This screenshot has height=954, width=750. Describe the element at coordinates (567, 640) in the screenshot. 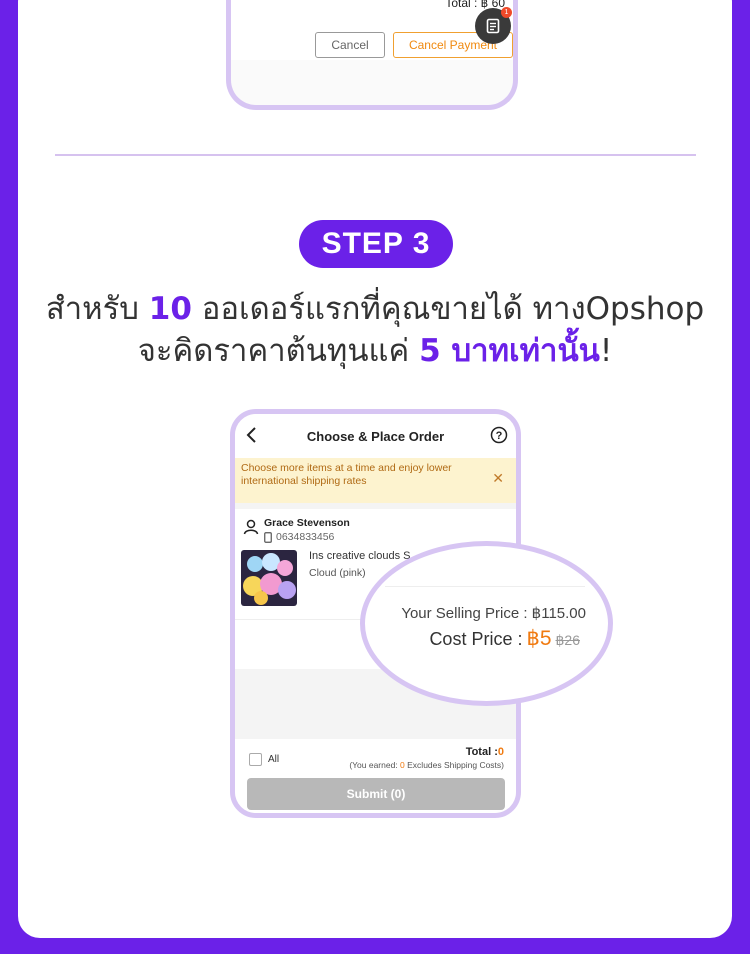

I see `cost-price-original: ฿26` at that location.